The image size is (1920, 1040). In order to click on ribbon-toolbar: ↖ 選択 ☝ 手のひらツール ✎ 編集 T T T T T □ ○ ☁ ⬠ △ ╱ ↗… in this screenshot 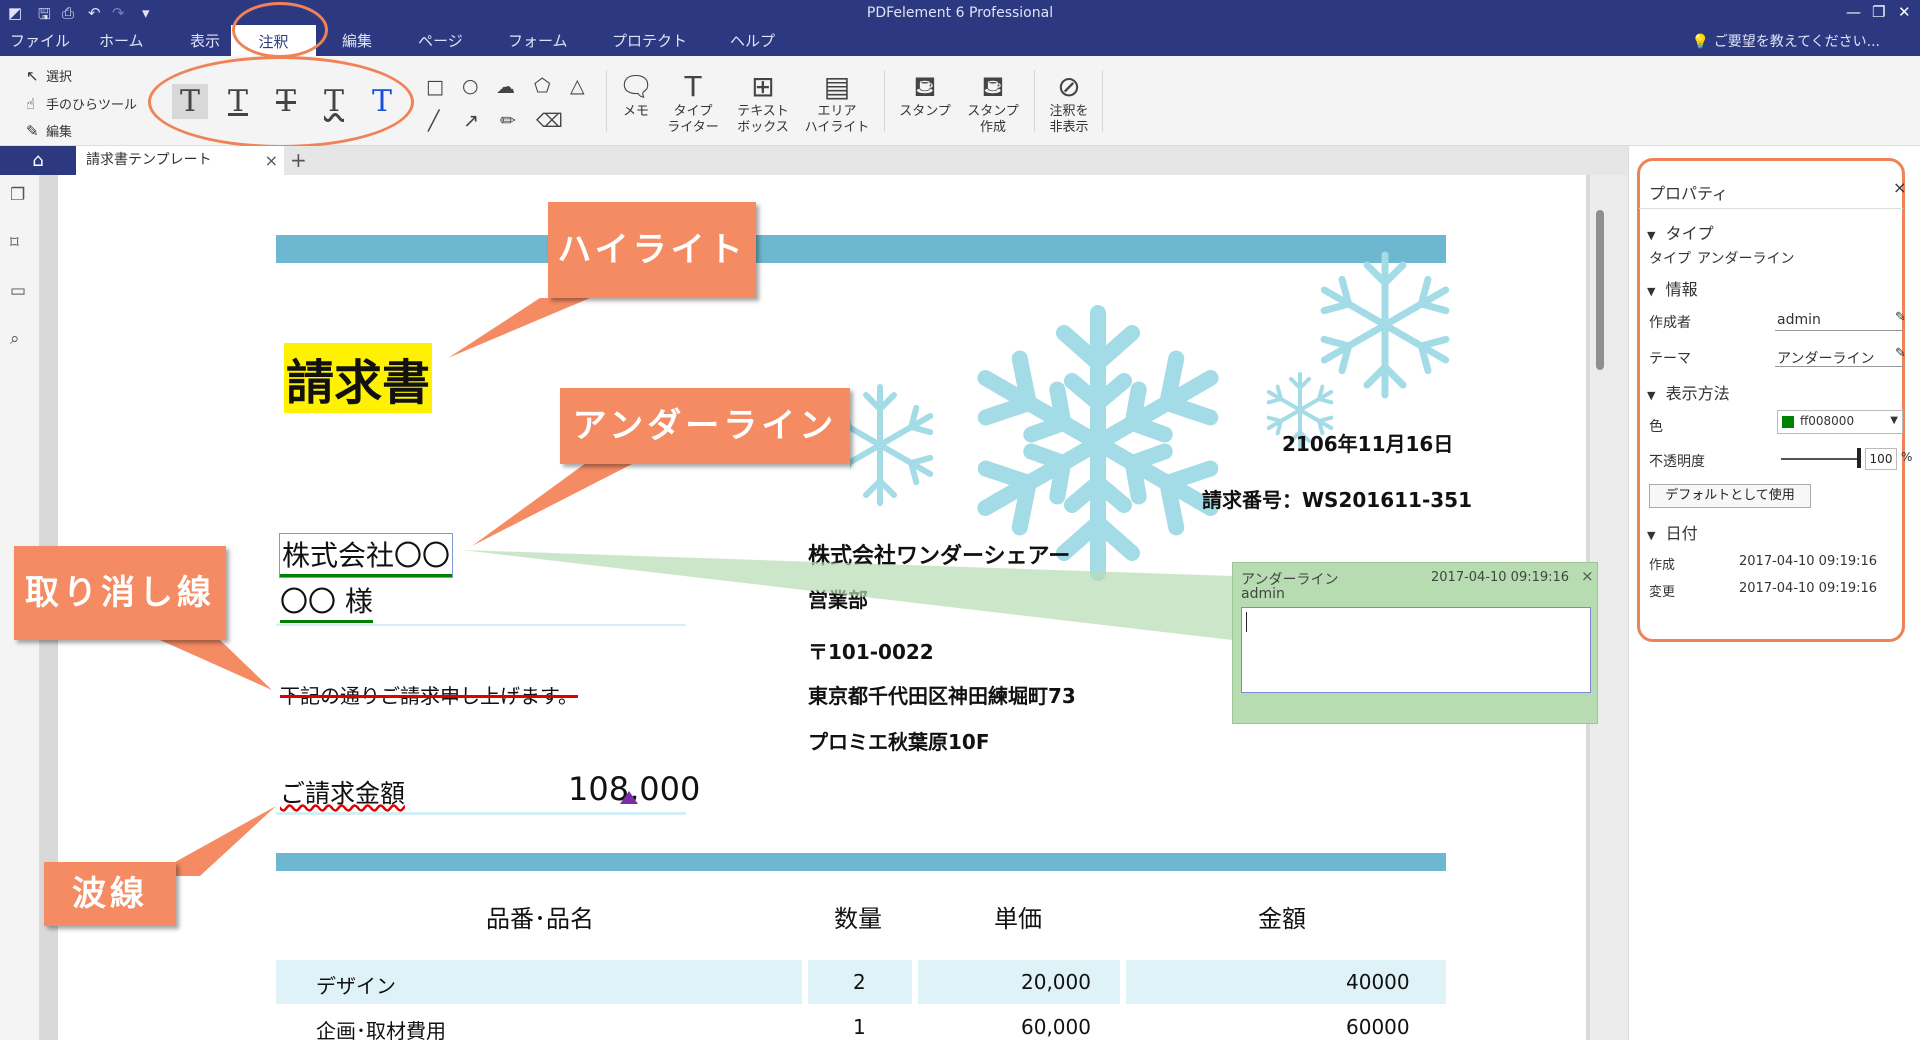, I will do `click(960, 102)`.